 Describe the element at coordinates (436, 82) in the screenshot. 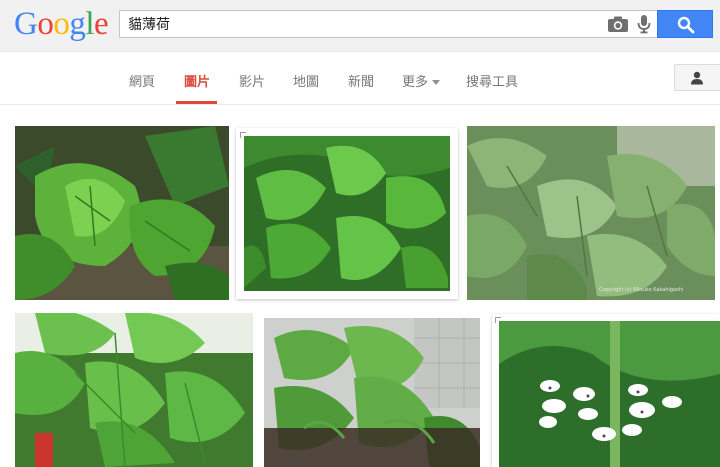

I see `chevron-down-icon` at that location.